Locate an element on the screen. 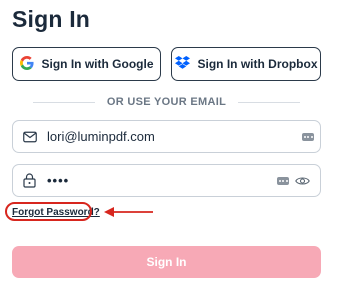 This screenshot has height=299, width=339. dropbox-icon is located at coordinates (182, 64).